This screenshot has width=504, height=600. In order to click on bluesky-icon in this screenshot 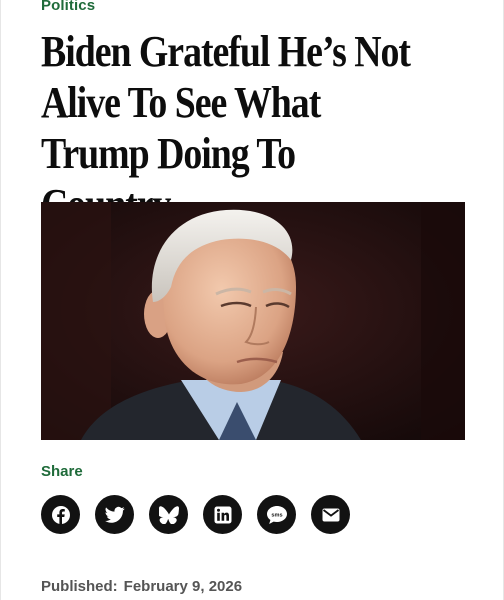, I will do `click(168, 514)`.